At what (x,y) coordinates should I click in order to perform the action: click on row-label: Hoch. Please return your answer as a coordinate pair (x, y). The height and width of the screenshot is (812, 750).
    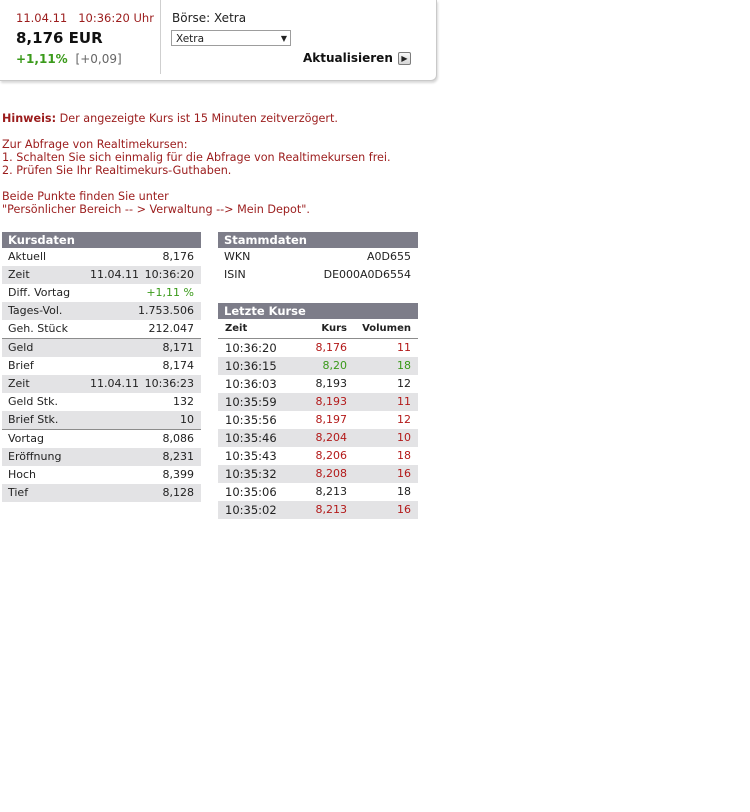
    Looking at the image, I should click on (22, 474).